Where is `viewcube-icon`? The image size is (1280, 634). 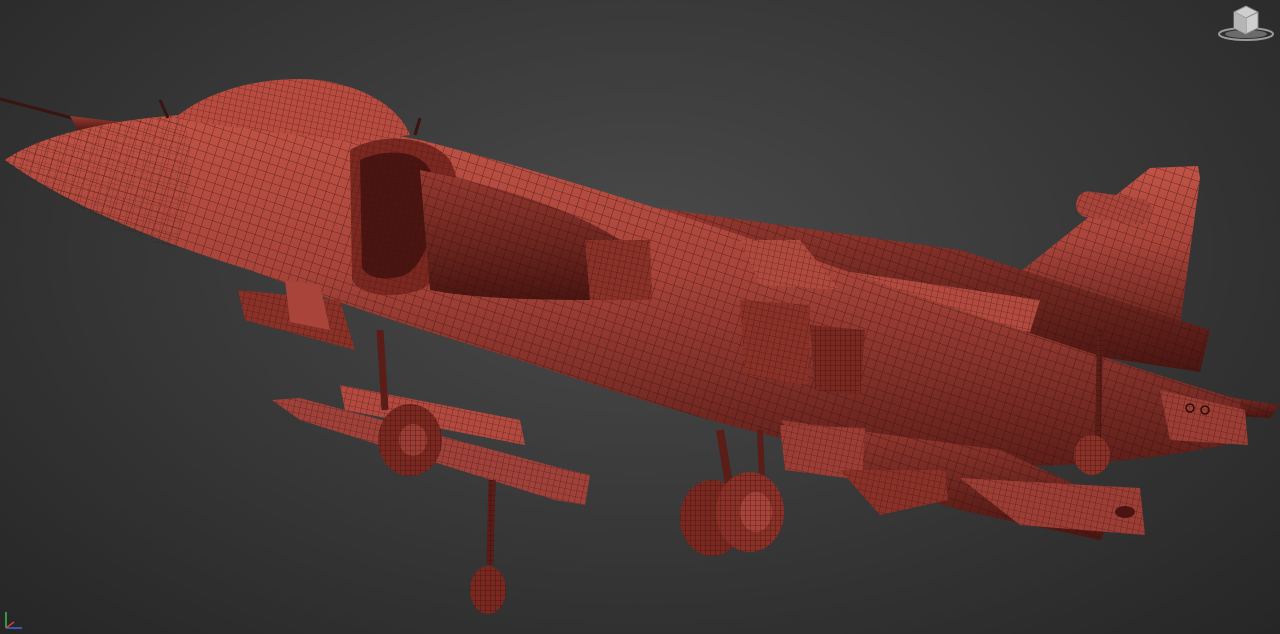 viewcube-icon is located at coordinates (1245, 22).